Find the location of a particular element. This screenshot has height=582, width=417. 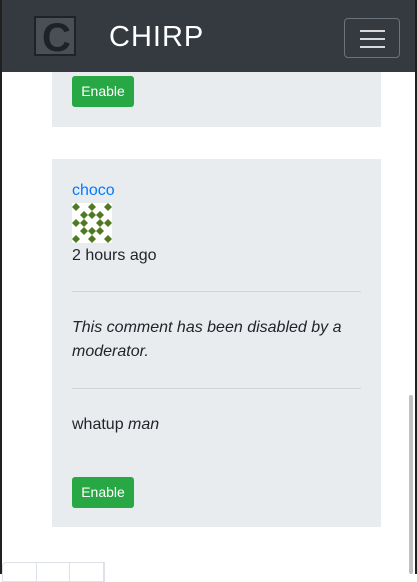

logo-letter: C is located at coordinates (56, 38).